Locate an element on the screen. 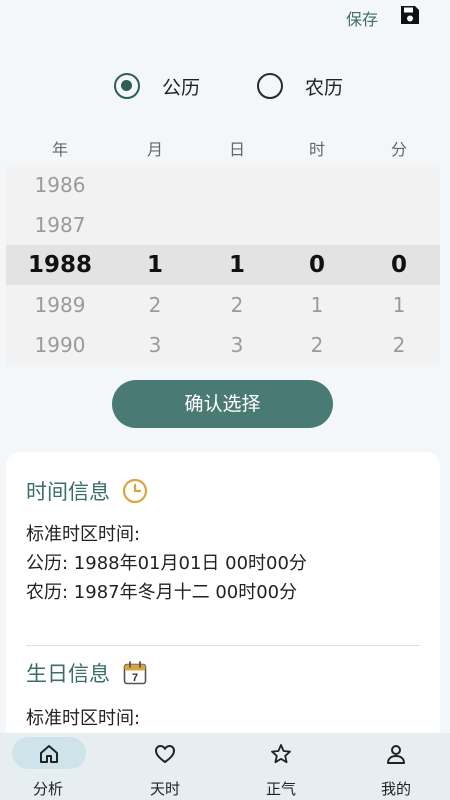  calendar-day-number: 7 is located at coordinates (135, 678).